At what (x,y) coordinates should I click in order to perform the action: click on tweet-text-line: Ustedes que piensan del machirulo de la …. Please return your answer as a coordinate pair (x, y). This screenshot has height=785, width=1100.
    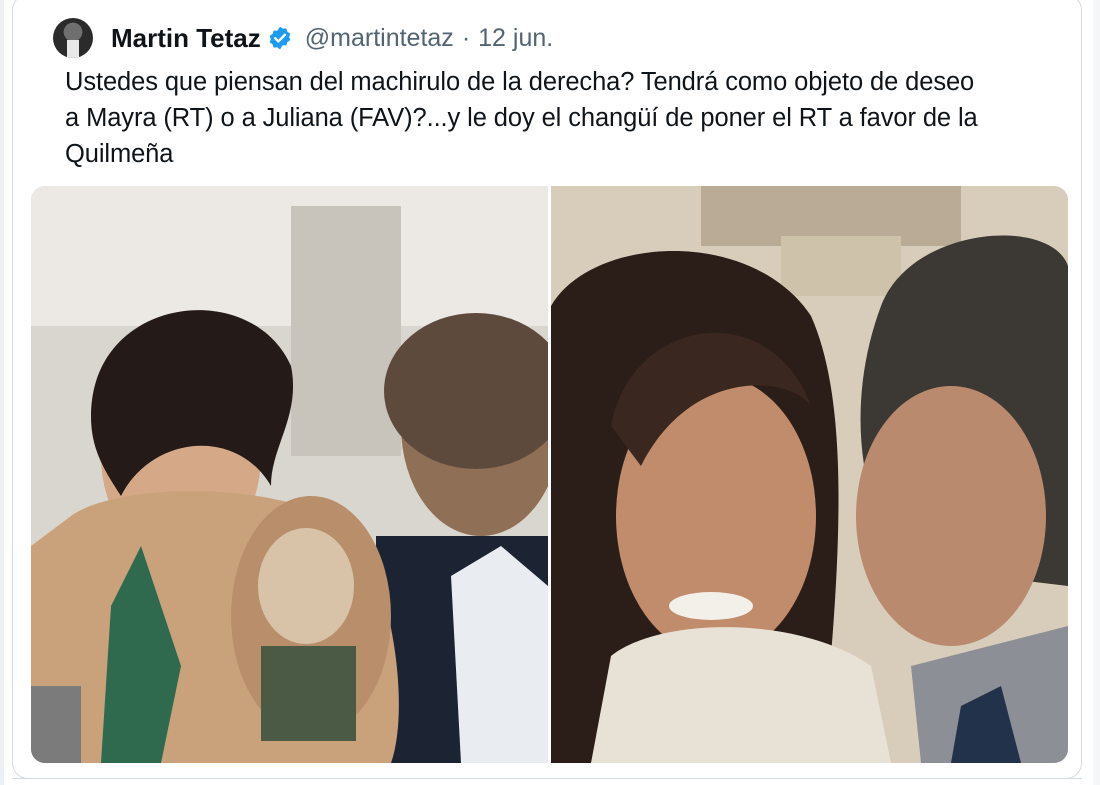
    Looking at the image, I should click on (520, 82).